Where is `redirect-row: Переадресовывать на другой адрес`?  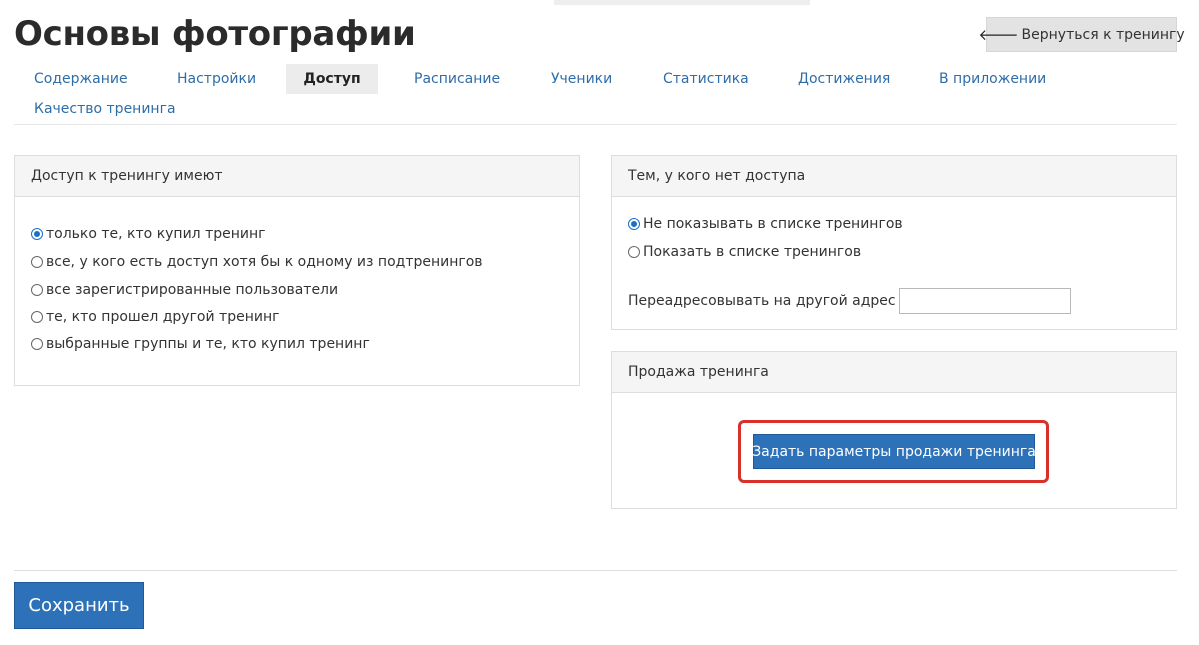
redirect-row: Переадресовывать на другой адрес is located at coordinates (849, 301).